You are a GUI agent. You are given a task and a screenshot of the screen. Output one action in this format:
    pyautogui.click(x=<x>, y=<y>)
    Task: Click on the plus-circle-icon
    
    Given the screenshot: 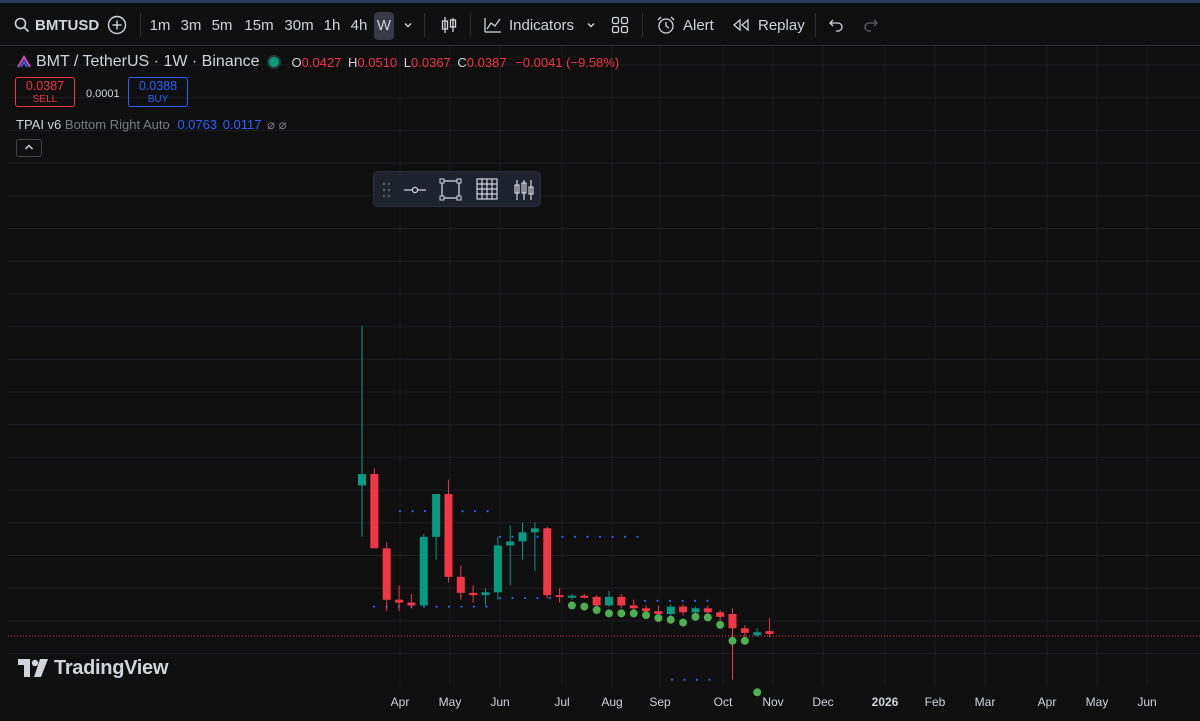 What is the action you would take?
    pyautogui.click(x=117, y=25)
    